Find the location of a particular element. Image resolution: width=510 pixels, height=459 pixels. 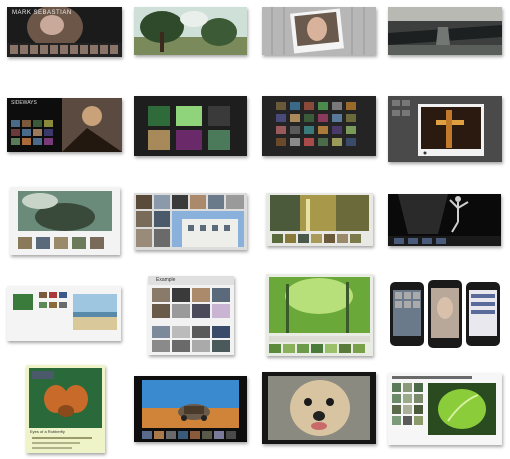

thumbnail-example-panel-art is located at coordinates (191, 315).